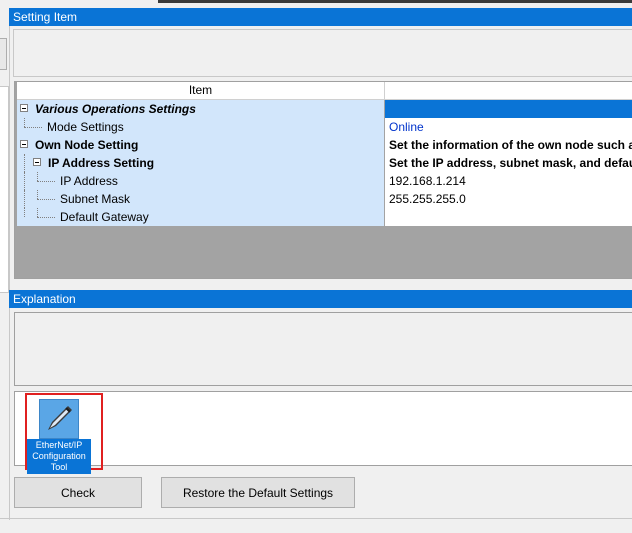 This screenshot has width=632, height=533. I want to click on setting-toolbar-area, so click(322, 53).